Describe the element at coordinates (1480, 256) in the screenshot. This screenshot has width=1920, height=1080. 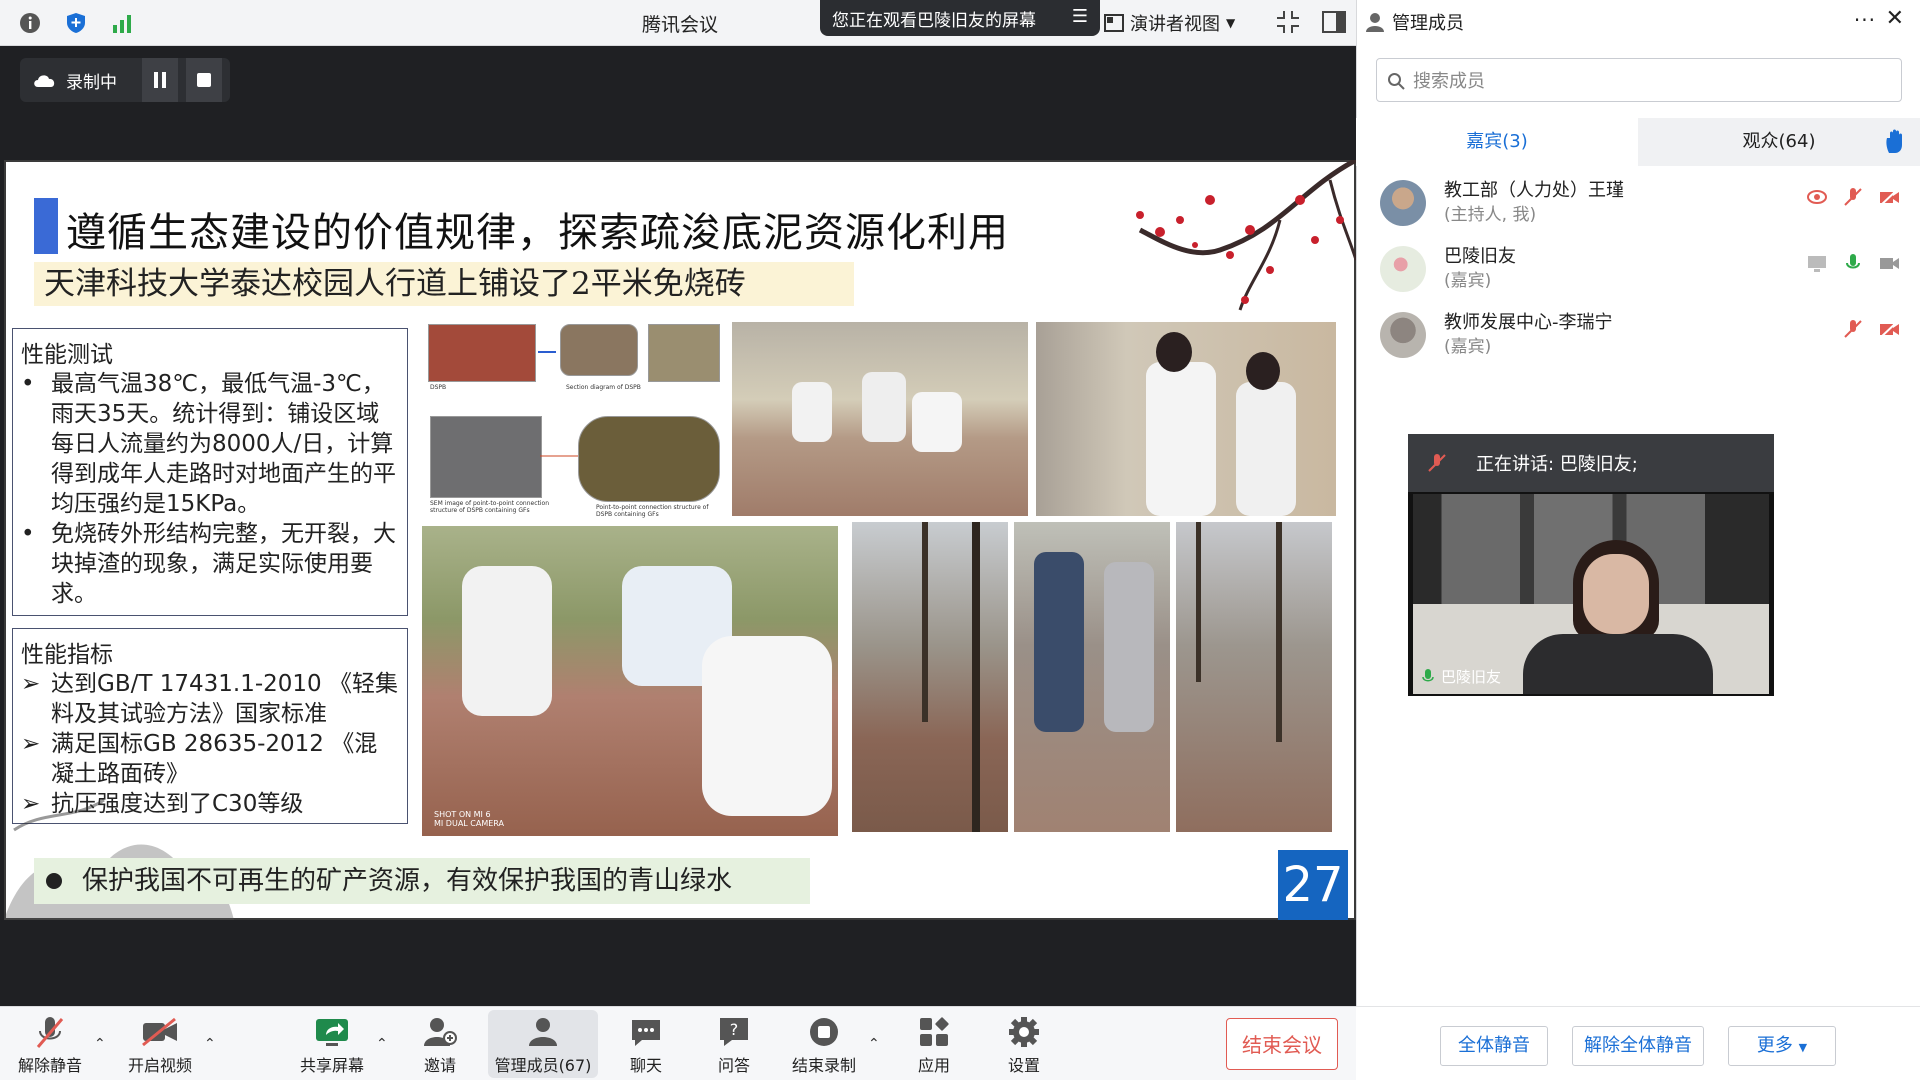
I see `member-name: 巴陵旧友` at that location.